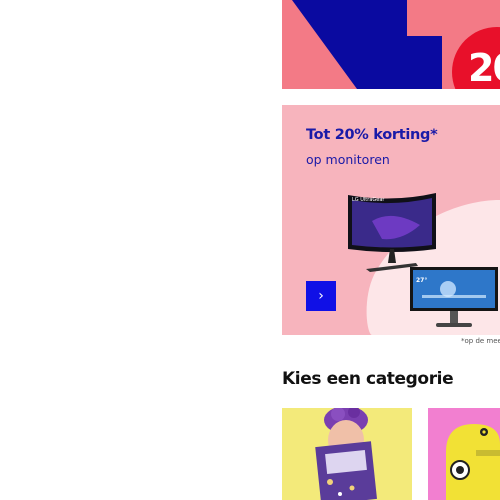 The height and width of the screenshot is (500, 500). I want to click on toy-icon, so click(464, 454).